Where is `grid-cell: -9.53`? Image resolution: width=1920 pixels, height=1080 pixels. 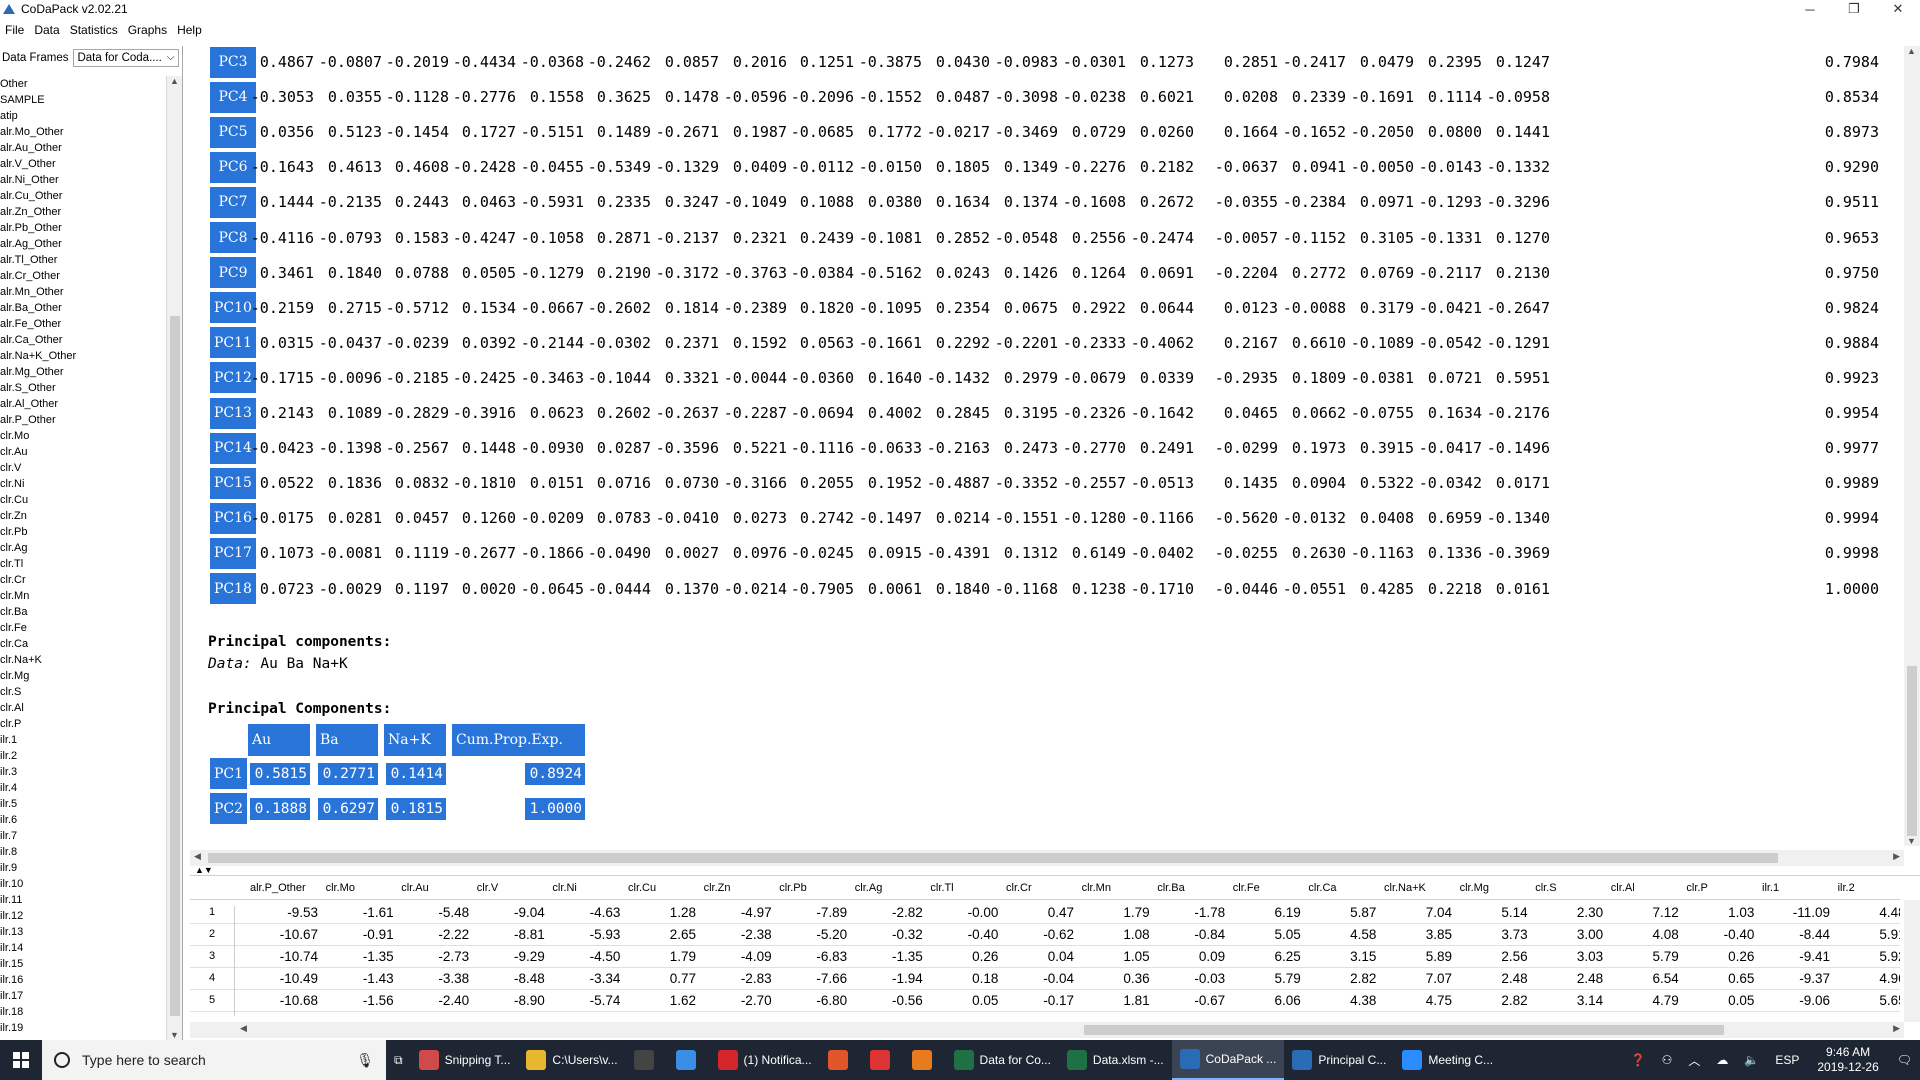
grid-cell: -9.53 is located at coordinates (283, 912).